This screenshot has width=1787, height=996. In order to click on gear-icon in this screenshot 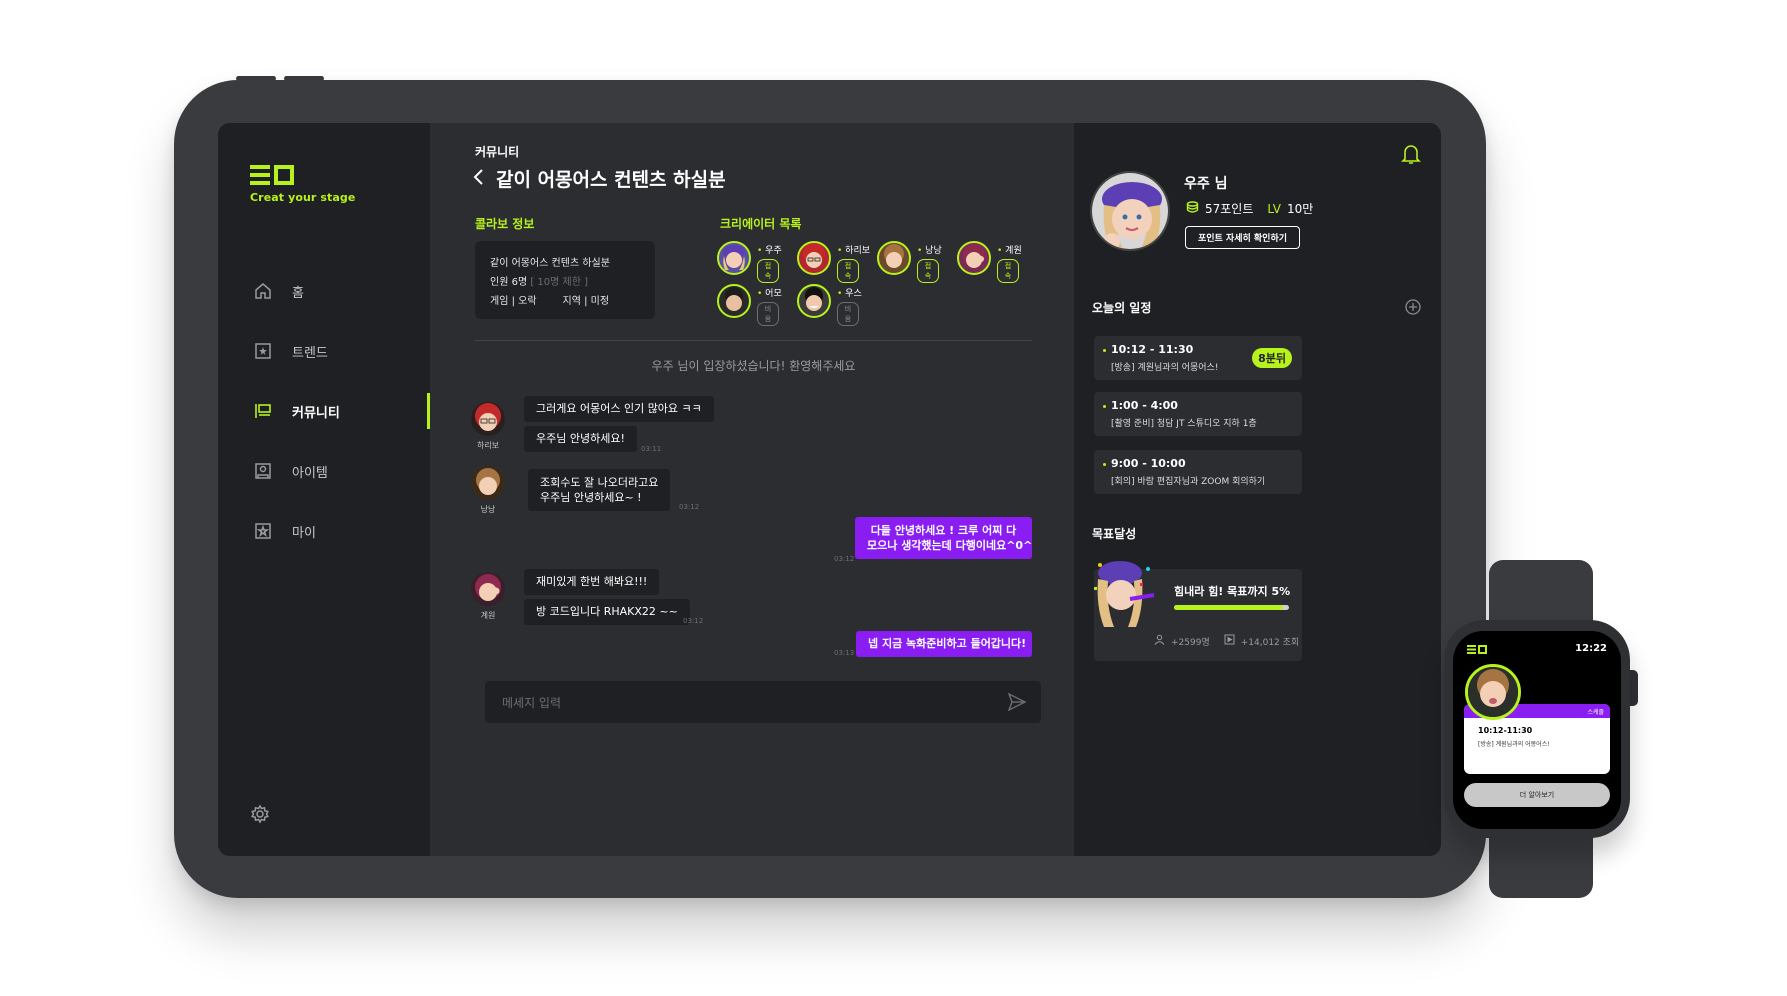, I will do `click(260, 816)`.